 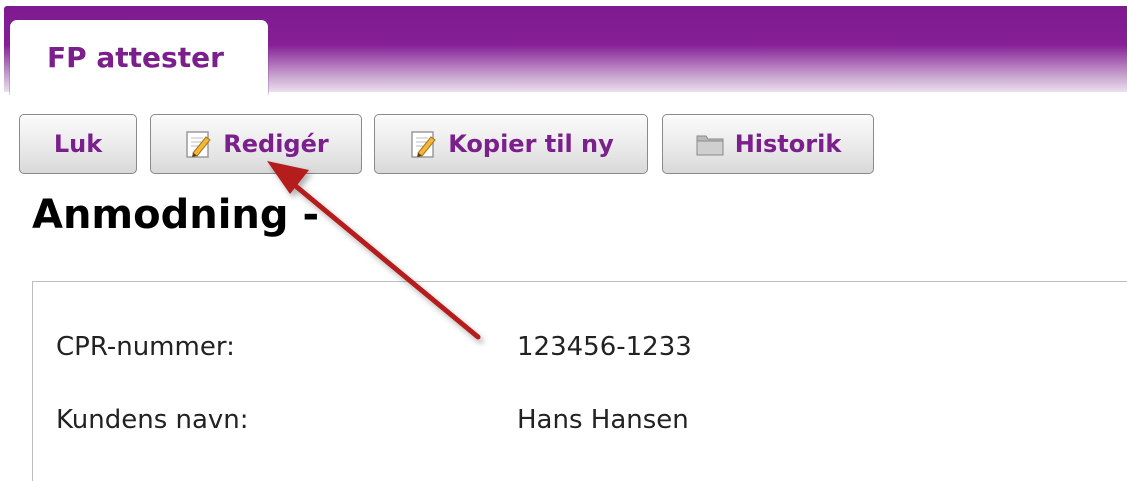 I want to click on copy-to-new-button: Kopier til ny, so click(x=511, y=144).